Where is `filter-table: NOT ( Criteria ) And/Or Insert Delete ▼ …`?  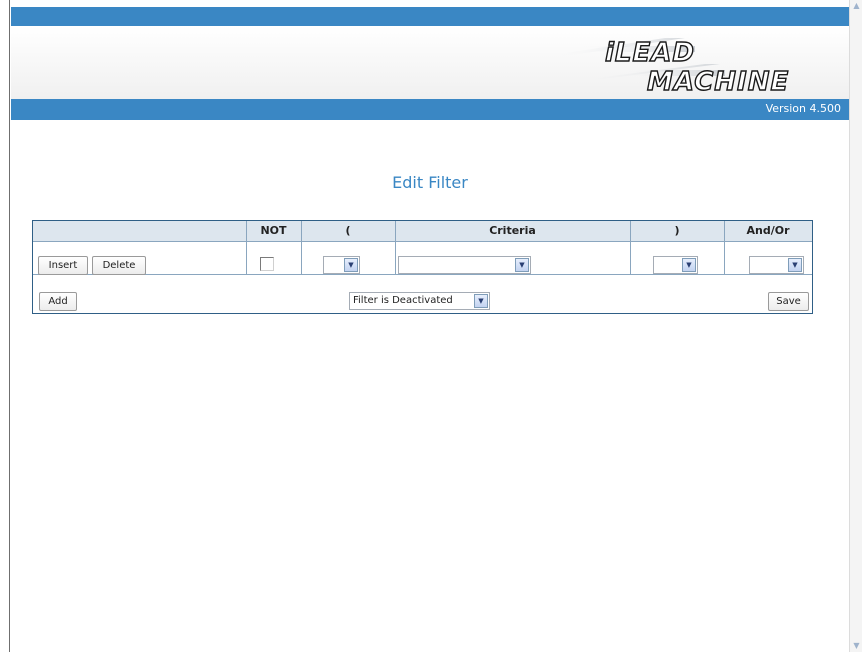
filter-table: NOT ( Criteria ) And/Or Insert Delete ▼ … is located at coordinates (422, 267).